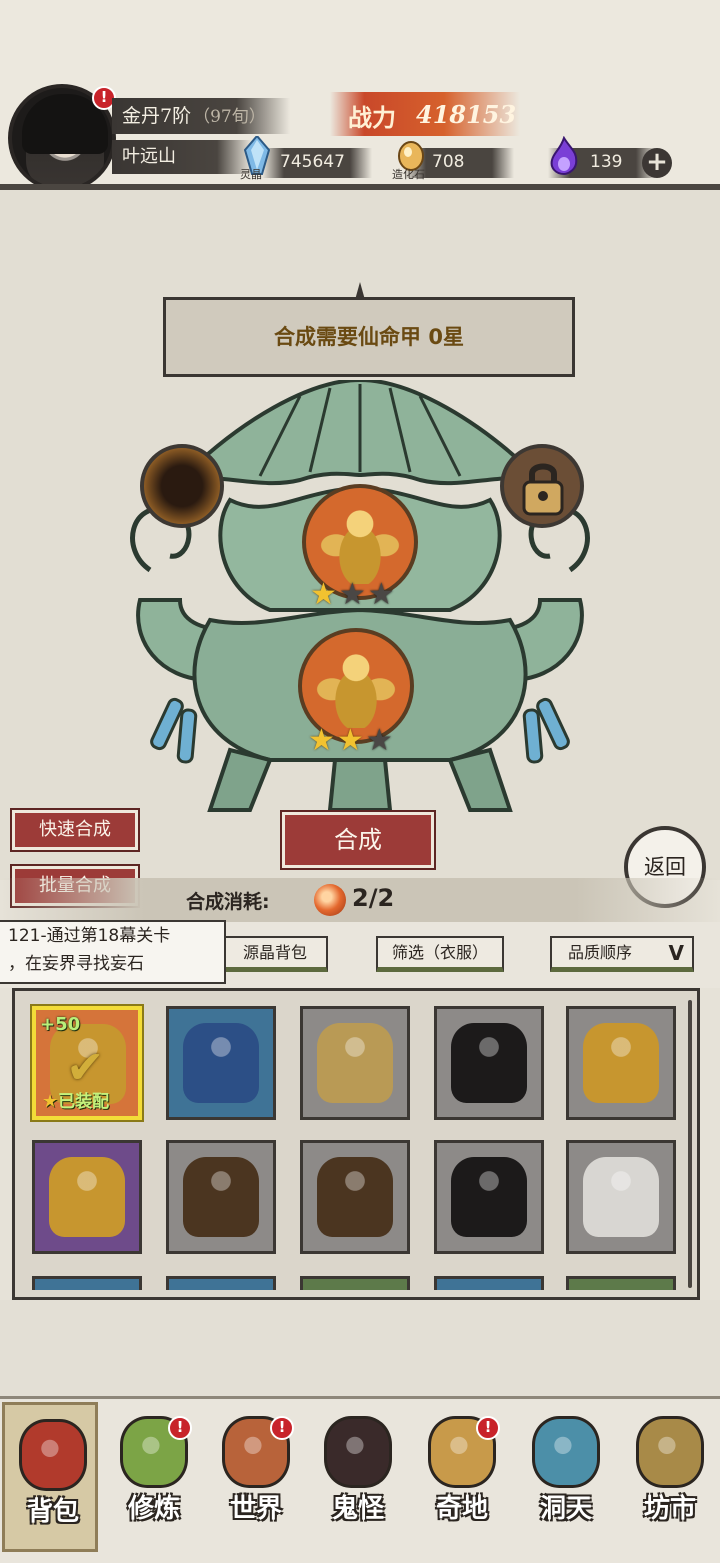 The height and width of the screenshot is (1563, 720). Describe the element at coordinates (566, 1452) in the screenshot. I see `cave-heaven-icon` at that location.